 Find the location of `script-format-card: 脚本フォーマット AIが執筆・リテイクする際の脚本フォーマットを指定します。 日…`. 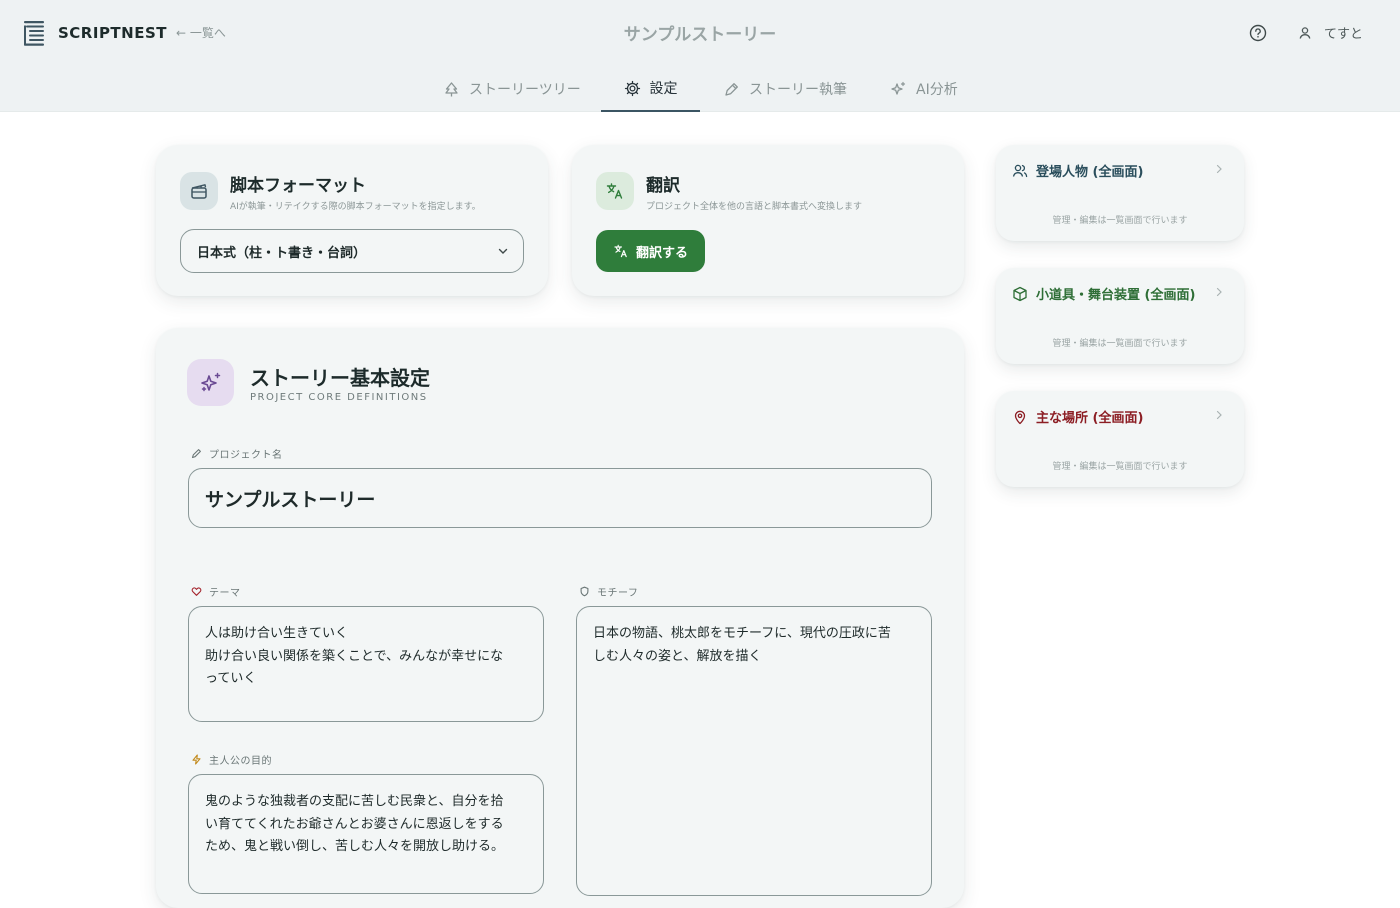

script-format-card: 脚本フォーマット AIが執筆・リテイクする際の脚本フォーマットを指定します。 日… is located at coordinates (352, 220).